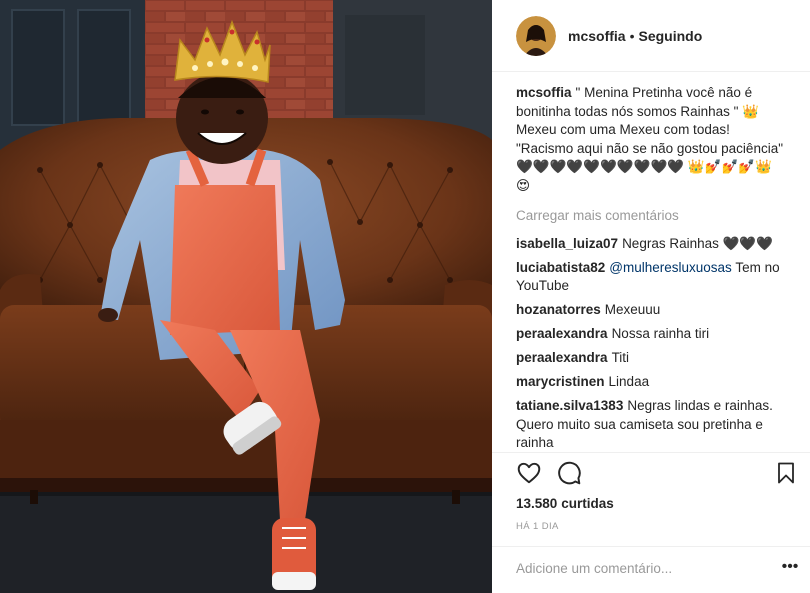  What do you see at coordinates (544, 92) in the screenshot?
I see `caption-username: mcsoffia` at bounding box center [544, 92].